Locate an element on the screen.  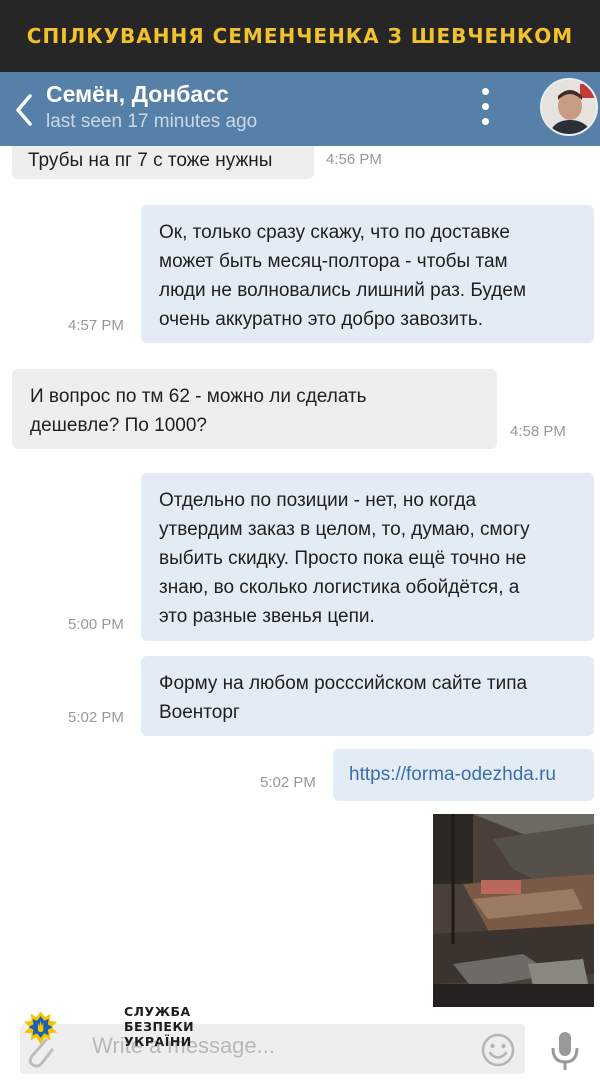
smiley-icon is located at coordinates (498, 1050).